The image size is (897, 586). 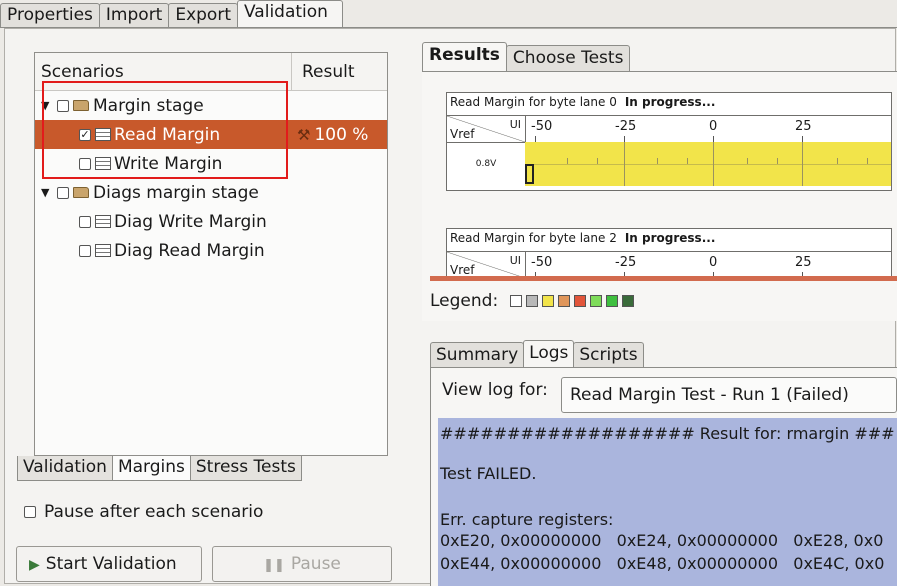 I want to click on folder-icon, so click(x=81, y=192).